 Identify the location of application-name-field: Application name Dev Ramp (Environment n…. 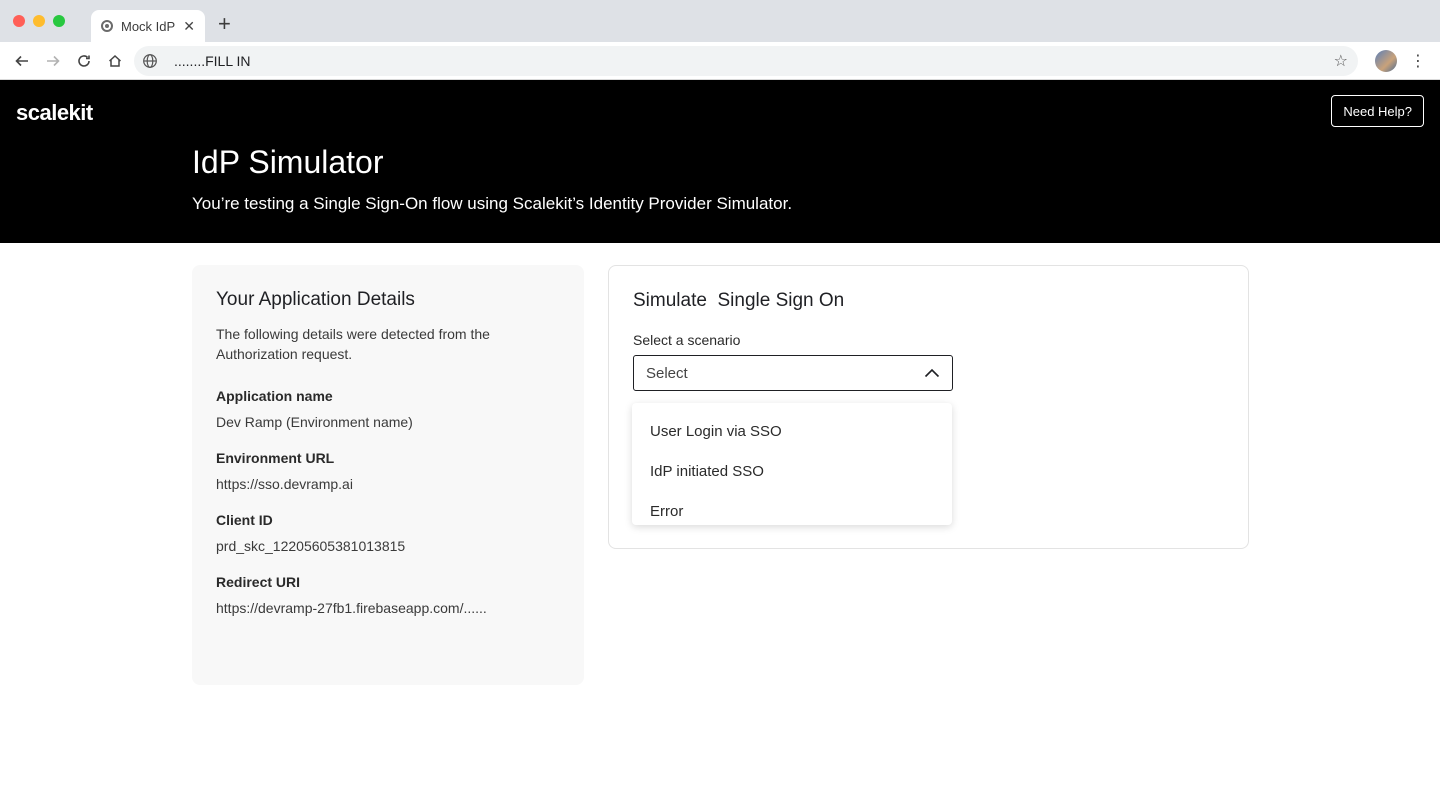
(388, 409).